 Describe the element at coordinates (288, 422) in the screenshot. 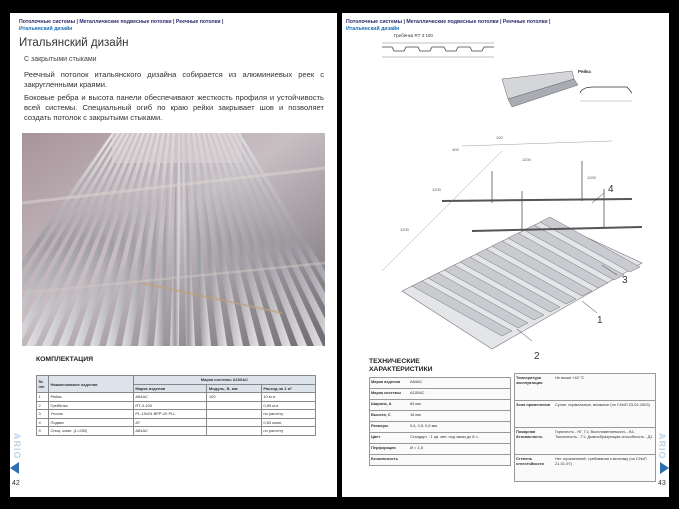

I see `table-cell: 0,83 комп.` at that location.